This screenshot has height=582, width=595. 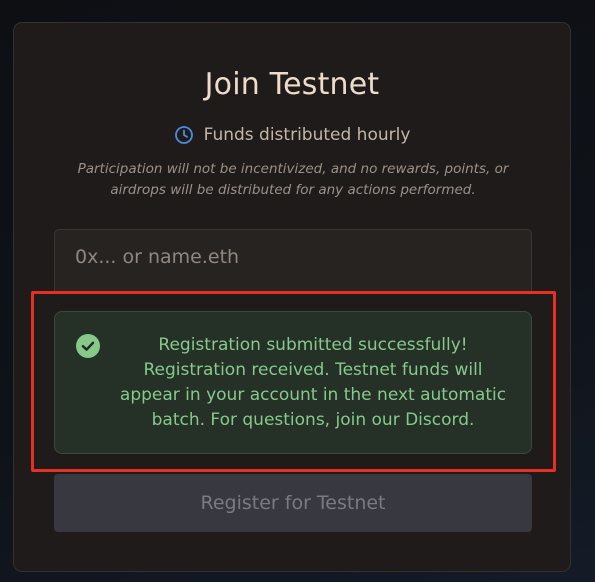 What do you see at coordinates (292, 84) in the screenshot?
I see `page-title: Join Testnet` at bounding box center [292, 84].